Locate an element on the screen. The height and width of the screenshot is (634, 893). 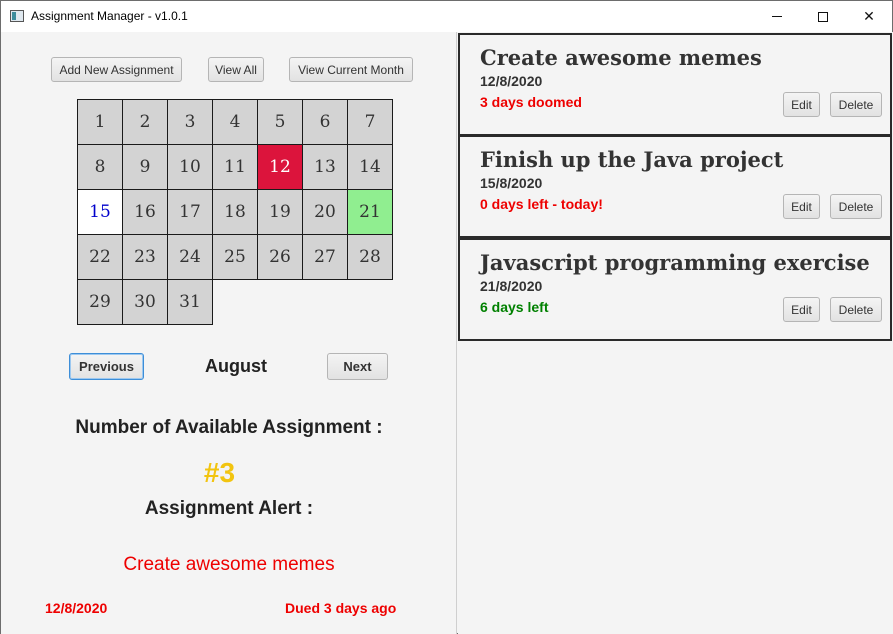
maximize-button is located at coordinates (823, 16).